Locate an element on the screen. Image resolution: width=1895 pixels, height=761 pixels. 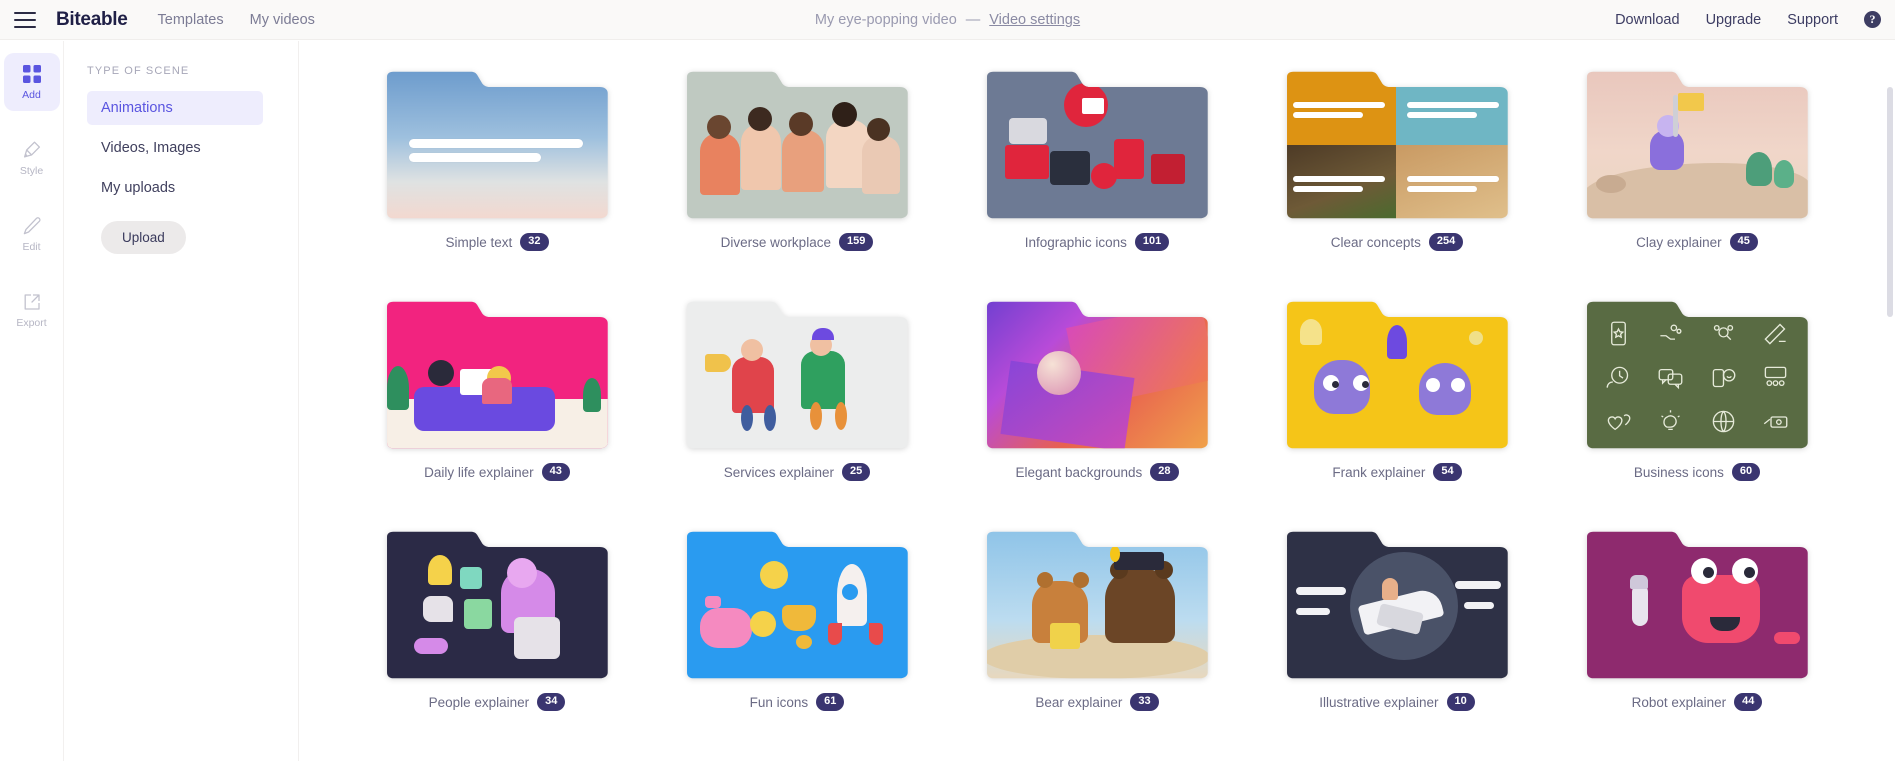
folder-caption: Services explainer 25 is located at coordinates (797, 472).